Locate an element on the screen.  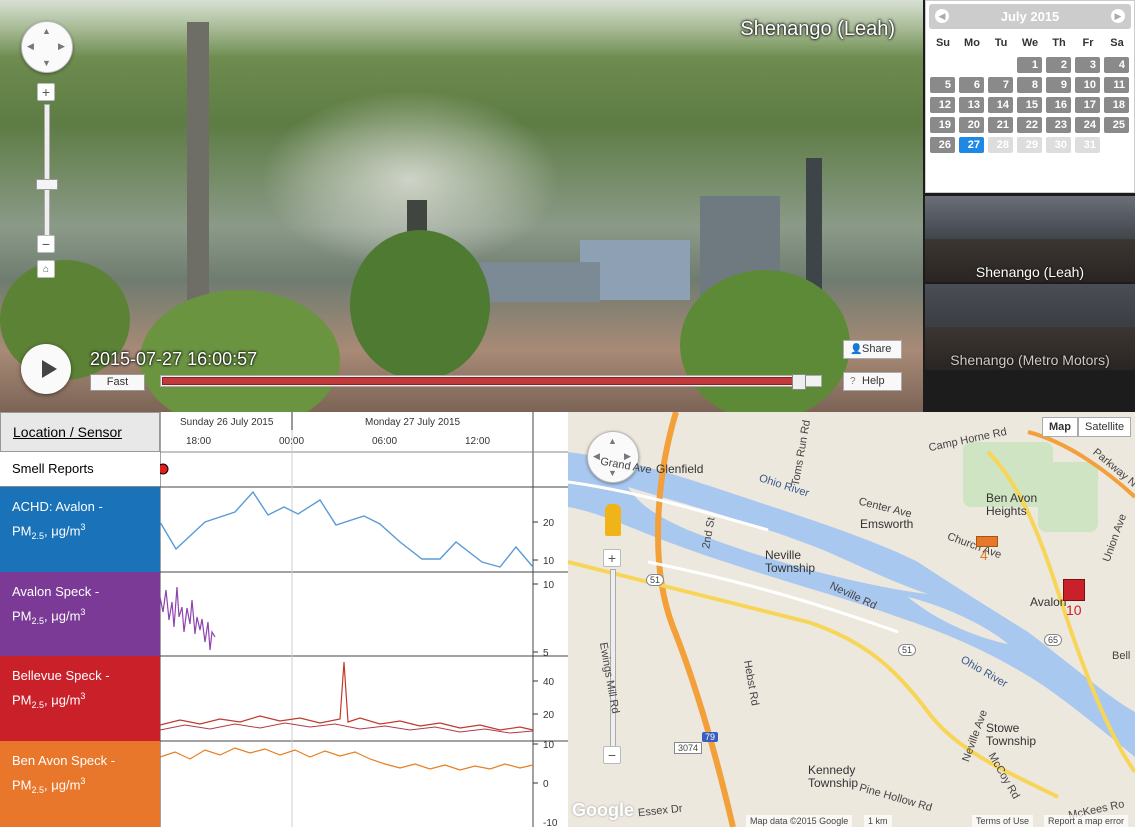
route-shield-i79: 79 is located at coordinates (710, 737).